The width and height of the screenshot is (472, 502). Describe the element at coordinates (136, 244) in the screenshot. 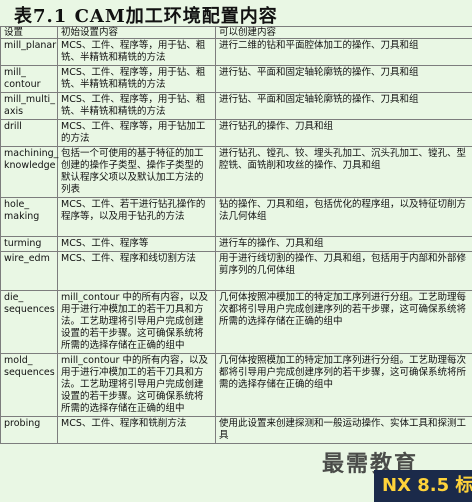

I see `cell-initial: MCS、工件、程序等` at that location.